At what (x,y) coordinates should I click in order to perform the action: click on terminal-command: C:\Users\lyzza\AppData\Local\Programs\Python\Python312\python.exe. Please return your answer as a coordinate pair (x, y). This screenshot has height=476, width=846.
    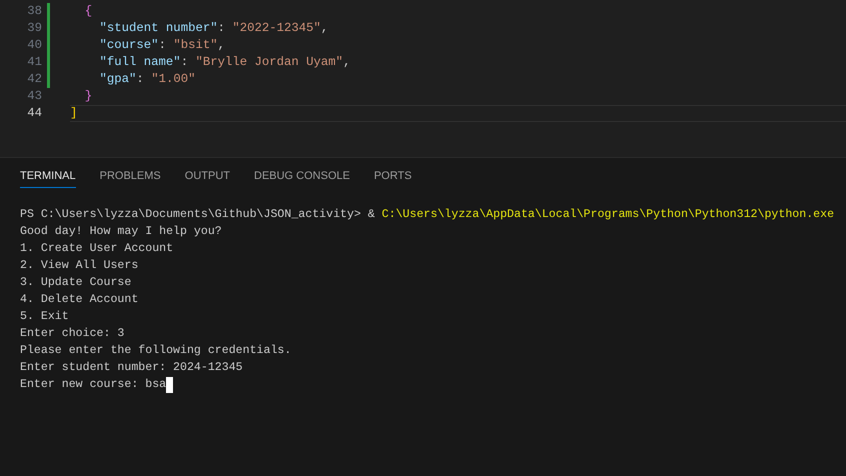
    Looking at the image, I should click on (608, 215).